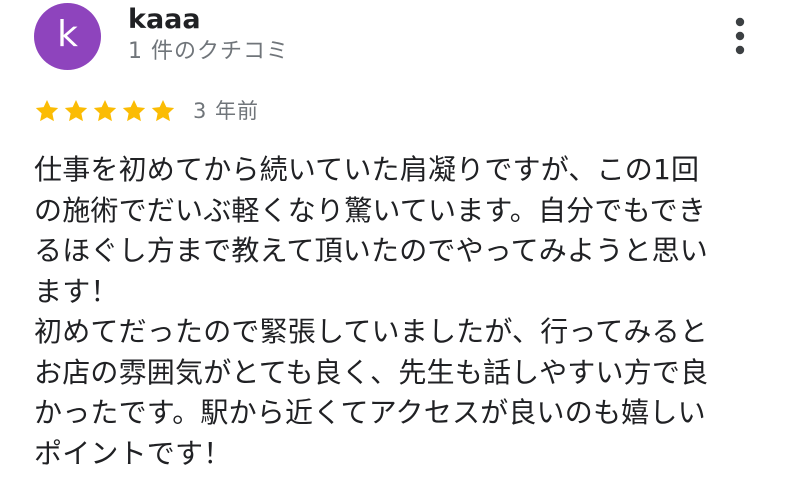  Describe the element at coordinates (133, 453) in the screenshot. I see `review-text-line: ポイントです！` at that location.